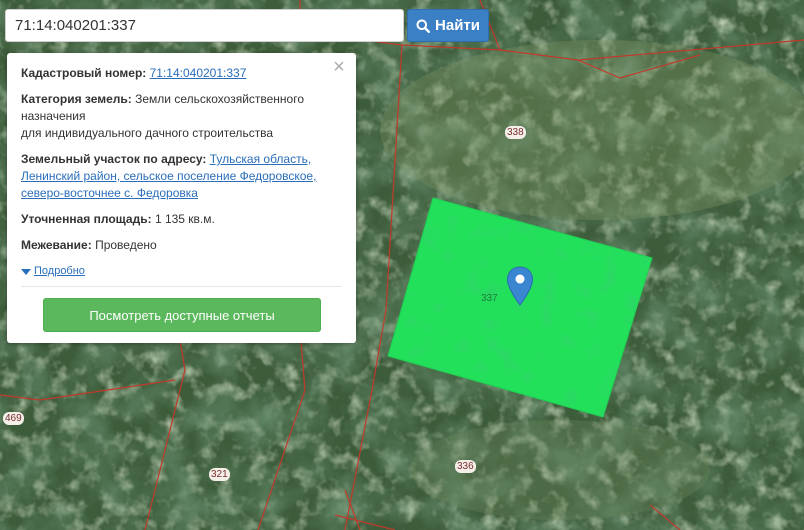  I want to click on area-label: Уточненная площадь:, so click(86, 219).